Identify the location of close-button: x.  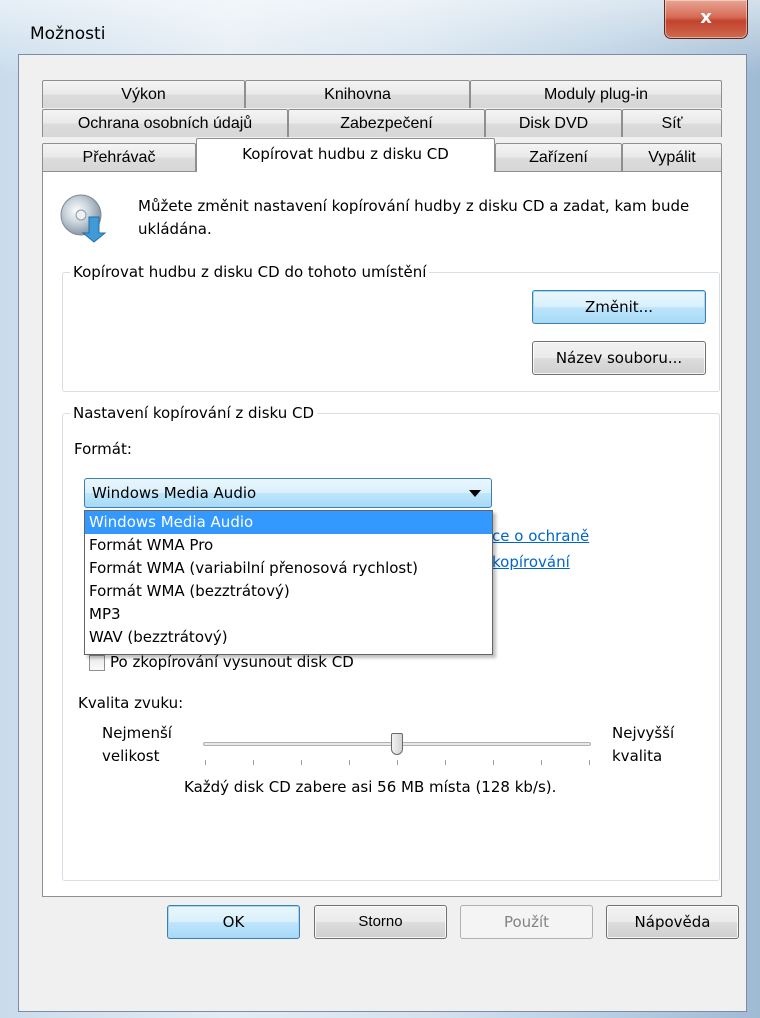
(706, 19).